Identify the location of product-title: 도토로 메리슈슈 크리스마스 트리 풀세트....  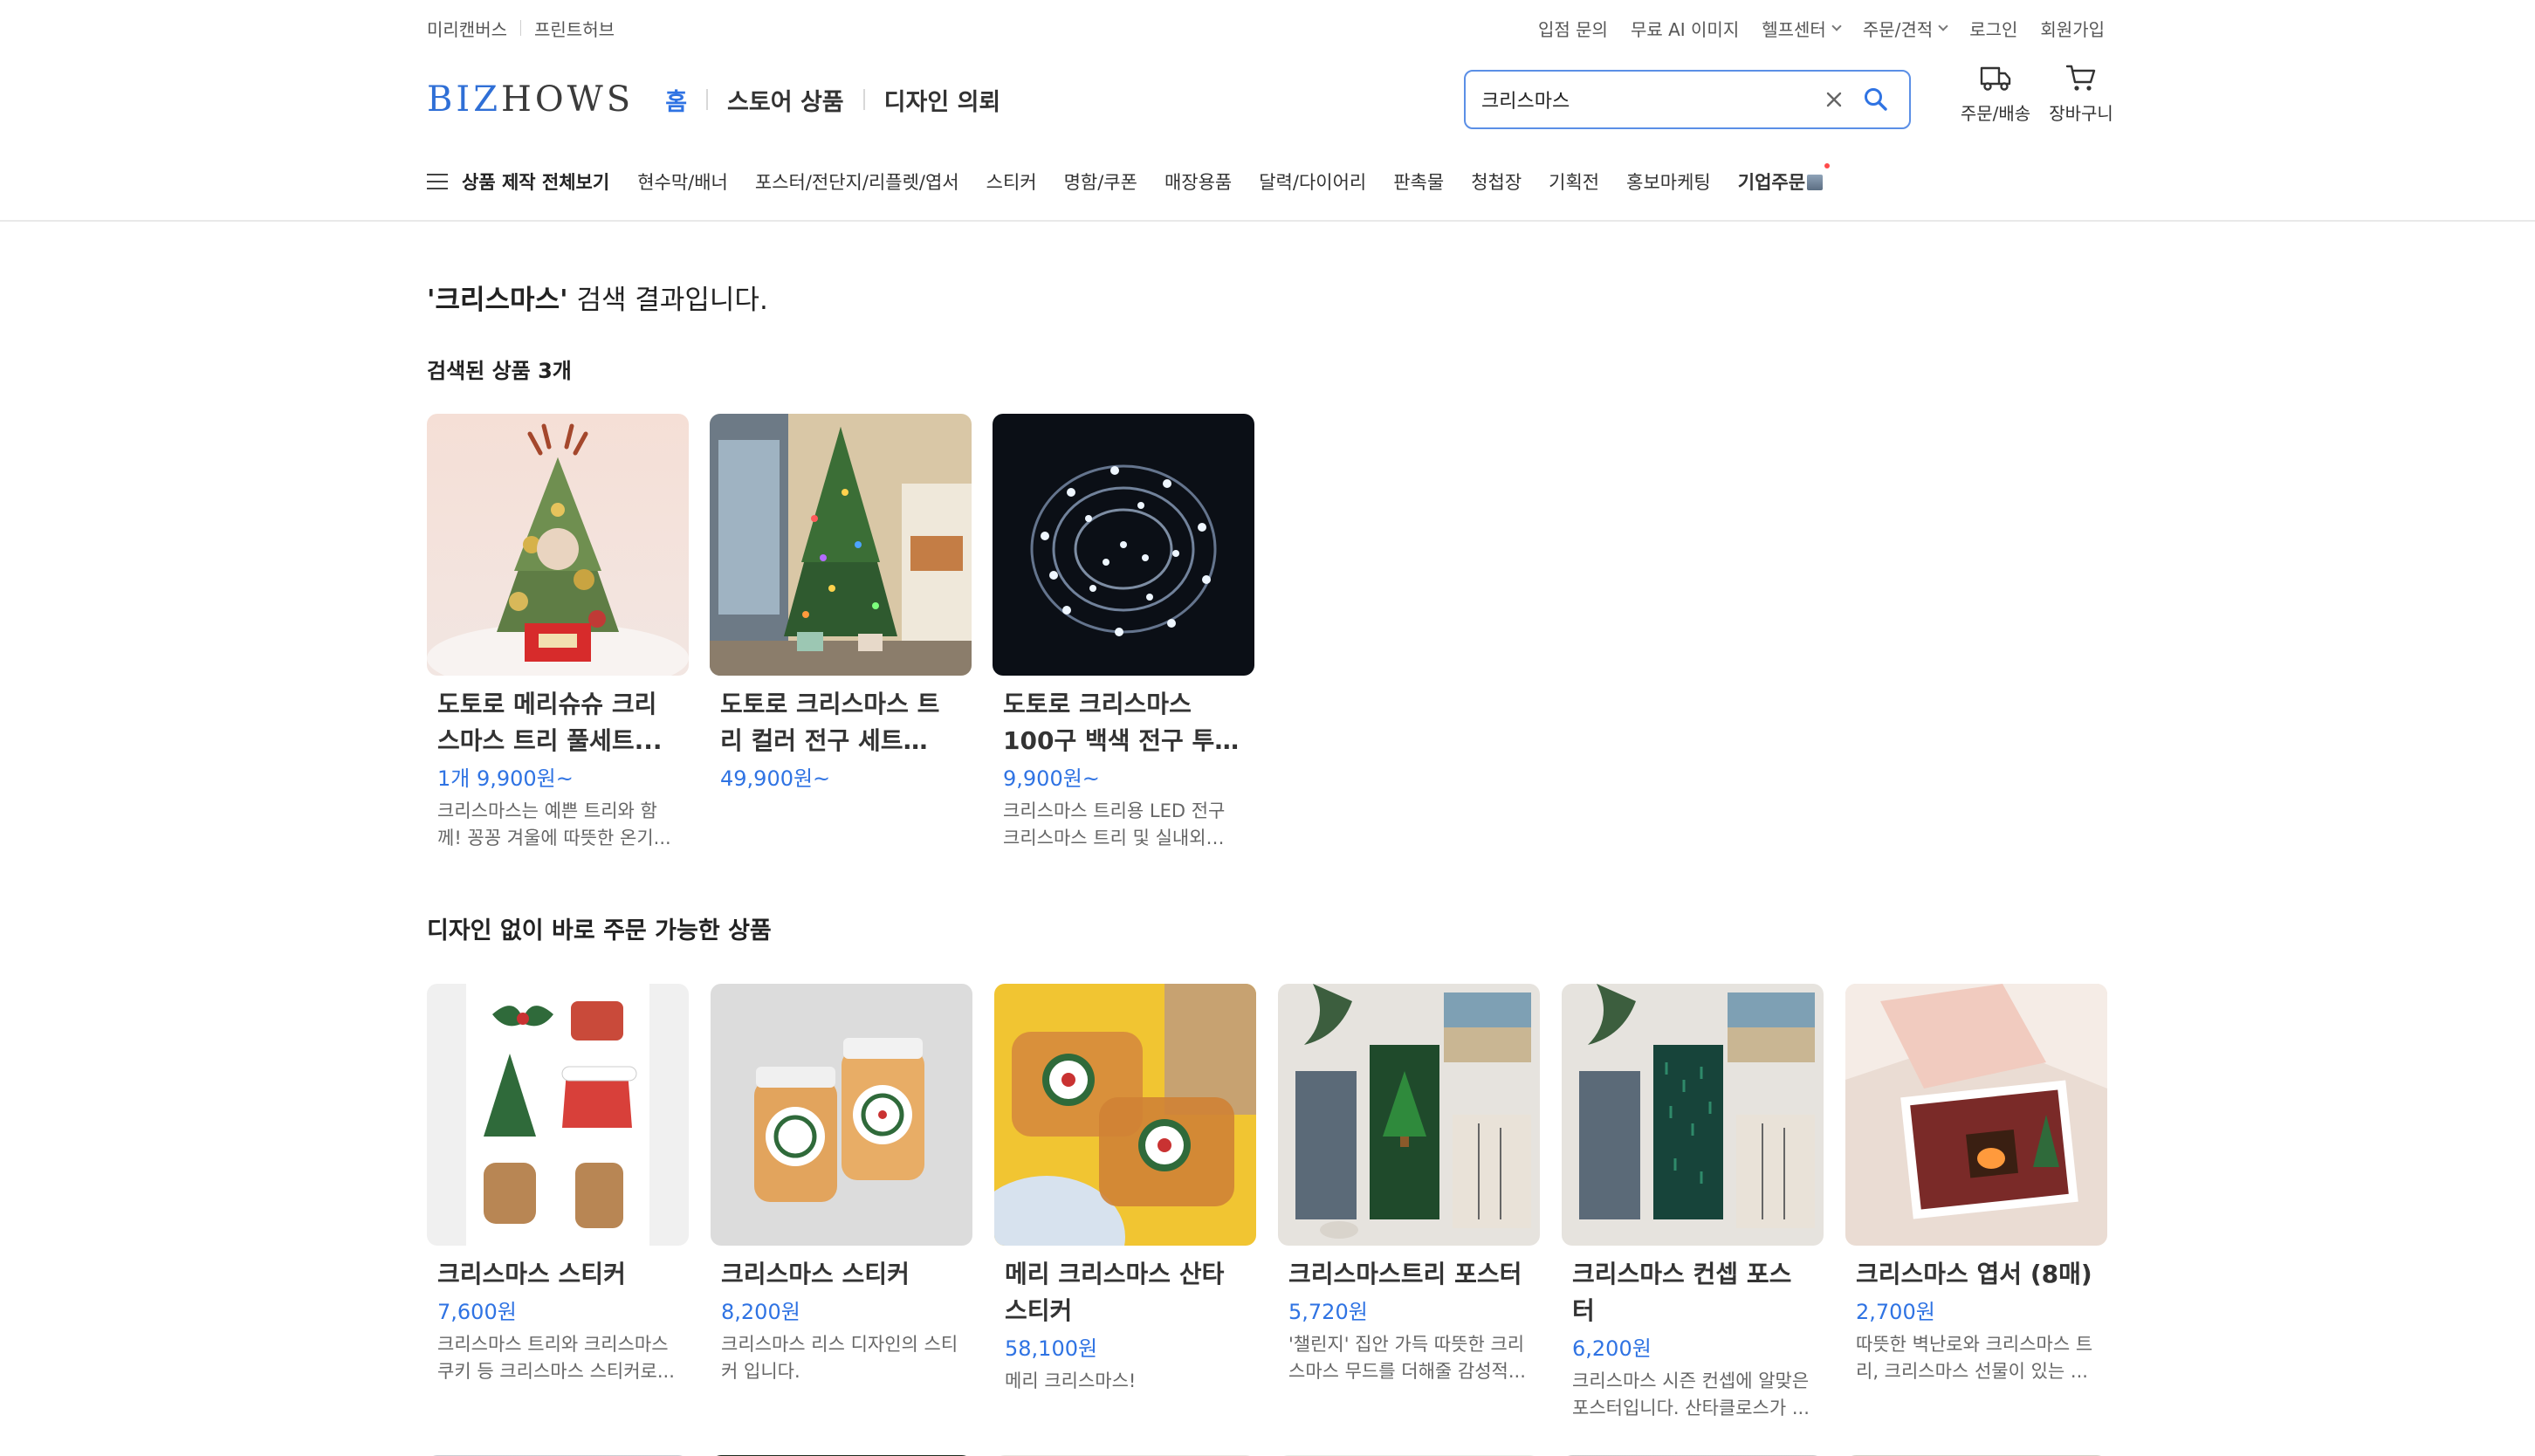
(550, 722).